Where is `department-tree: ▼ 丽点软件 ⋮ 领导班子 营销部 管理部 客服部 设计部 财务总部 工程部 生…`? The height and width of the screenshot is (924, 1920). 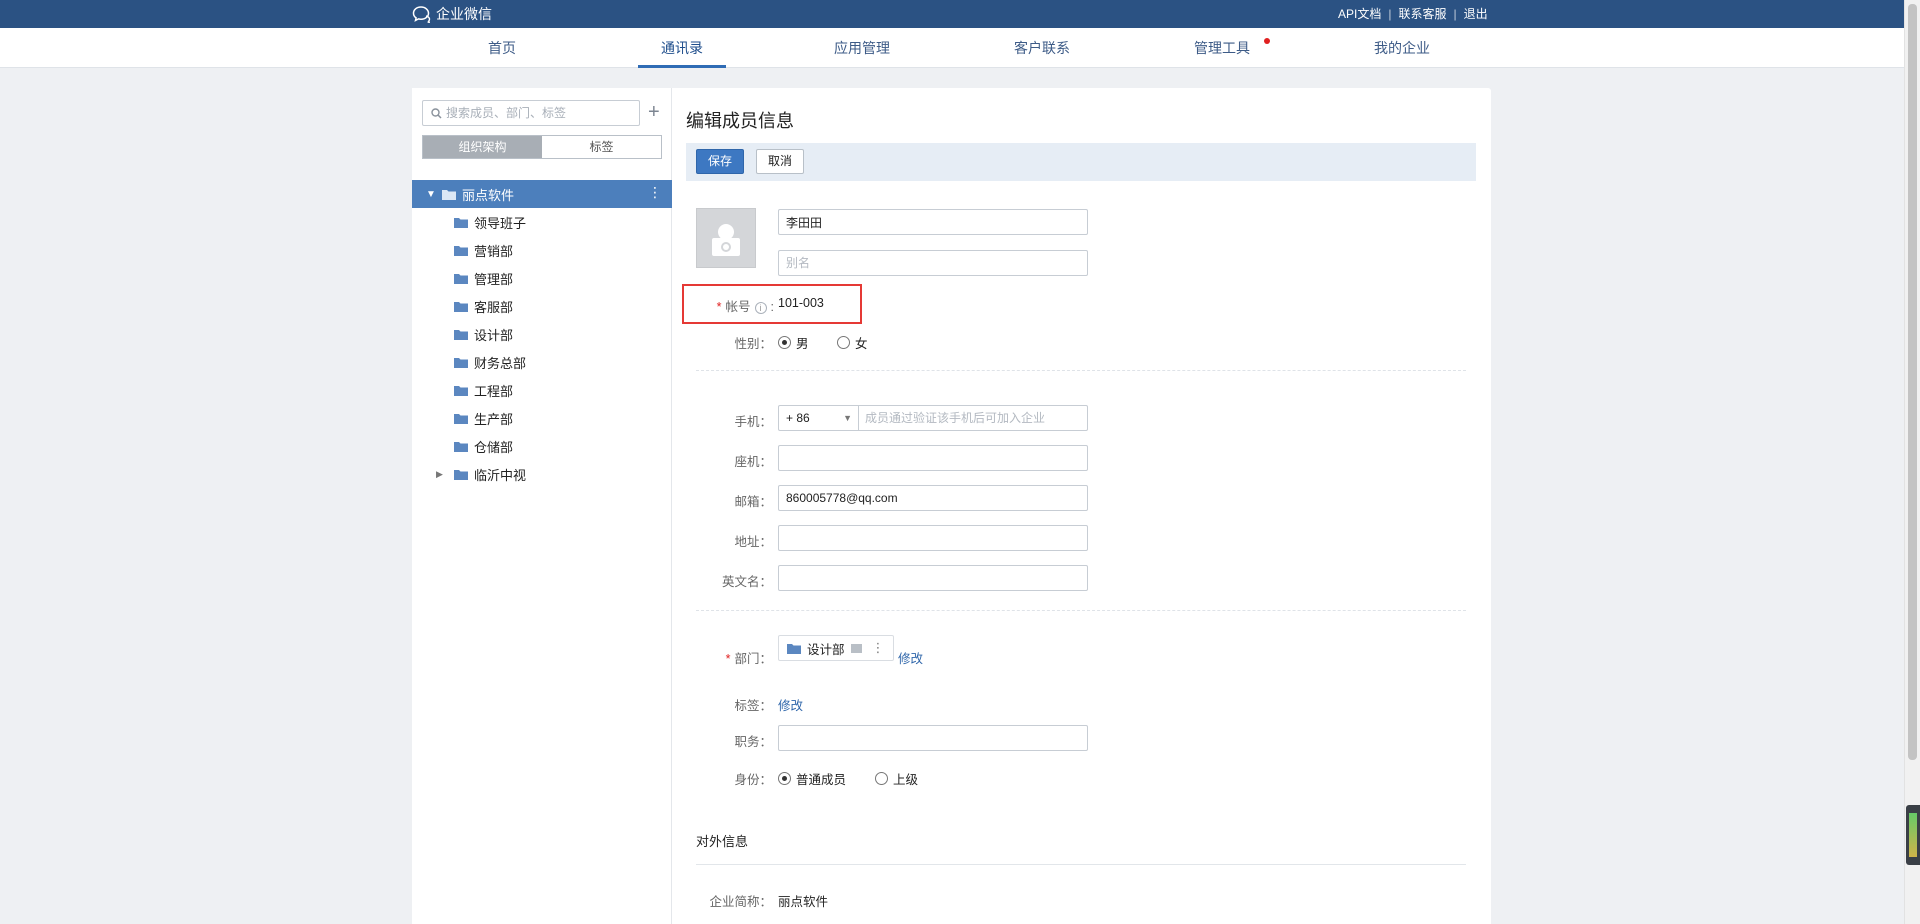
department-tree: ▼ 丽点软件 ⋮ 领导班子 营销部 管理部 客服部 设计部 财务总部 工程部 生… is located at coordinates (542, 334).